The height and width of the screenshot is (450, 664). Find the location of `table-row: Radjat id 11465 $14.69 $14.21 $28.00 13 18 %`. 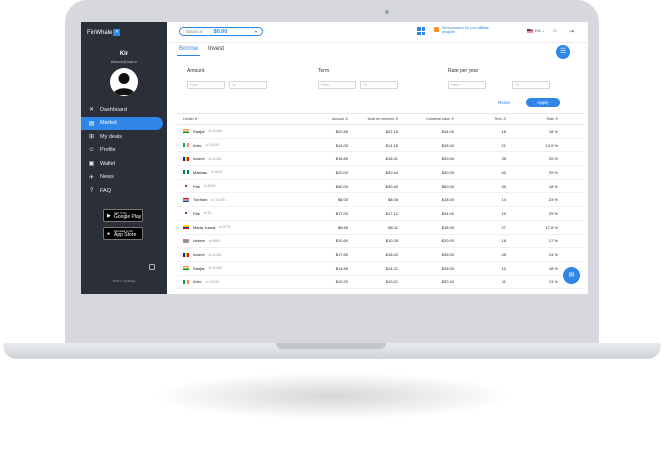

table-row: Radjat id 11465 $14.69 $14.21 $28.00 13 18 % is located at coordinates (381, 269).